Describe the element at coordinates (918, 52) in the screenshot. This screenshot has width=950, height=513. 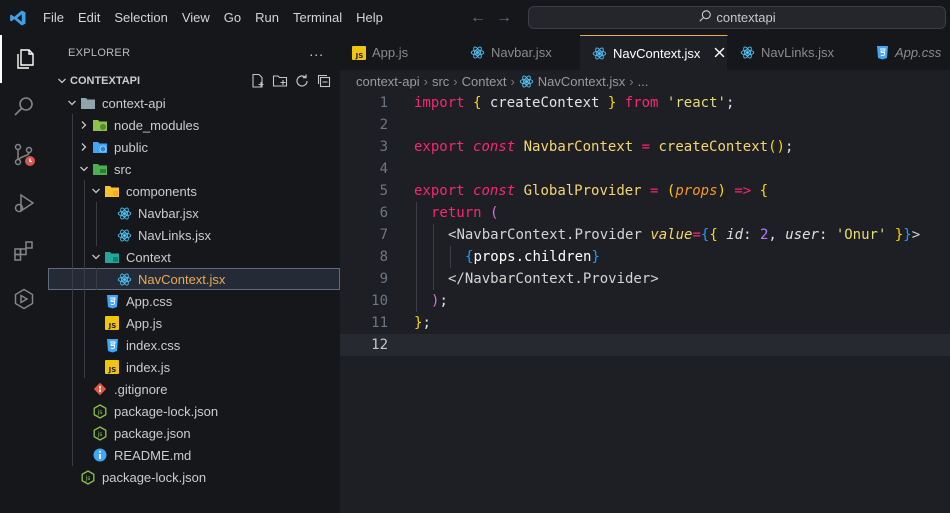
I see `tab-label: App.css` at that location.